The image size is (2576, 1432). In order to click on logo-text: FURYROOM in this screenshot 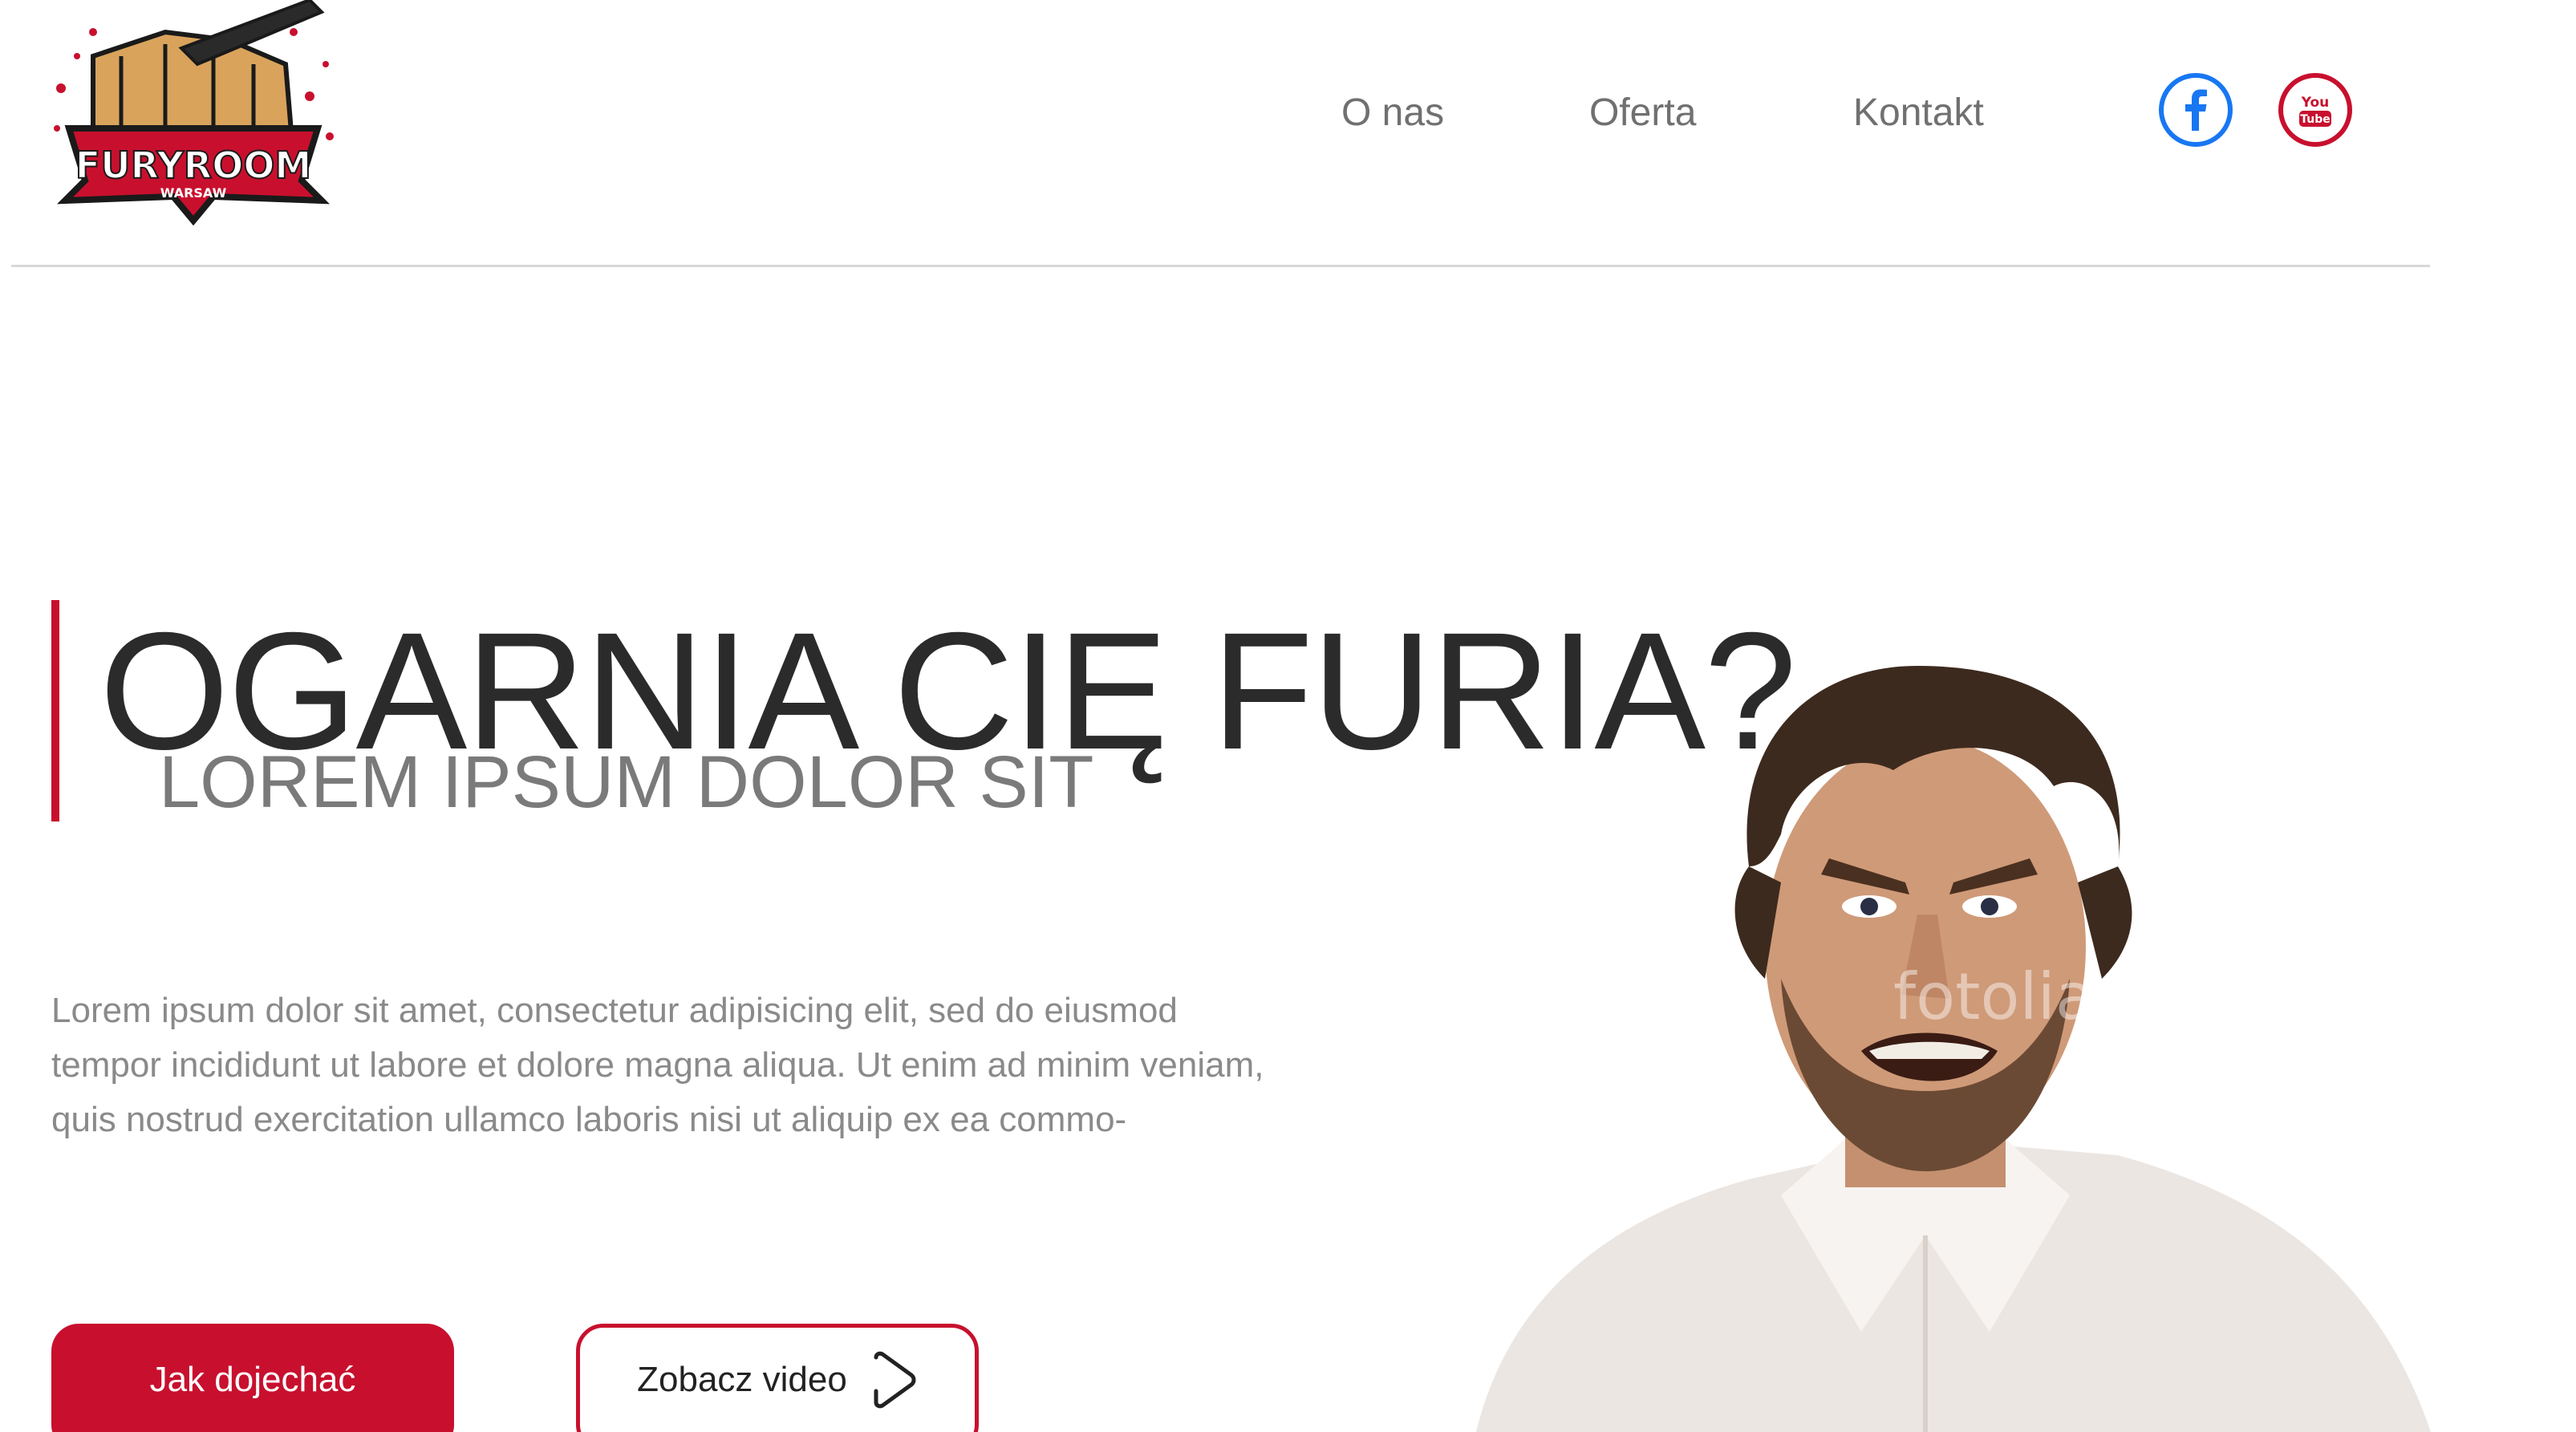, I will do `click(193, 165)`.